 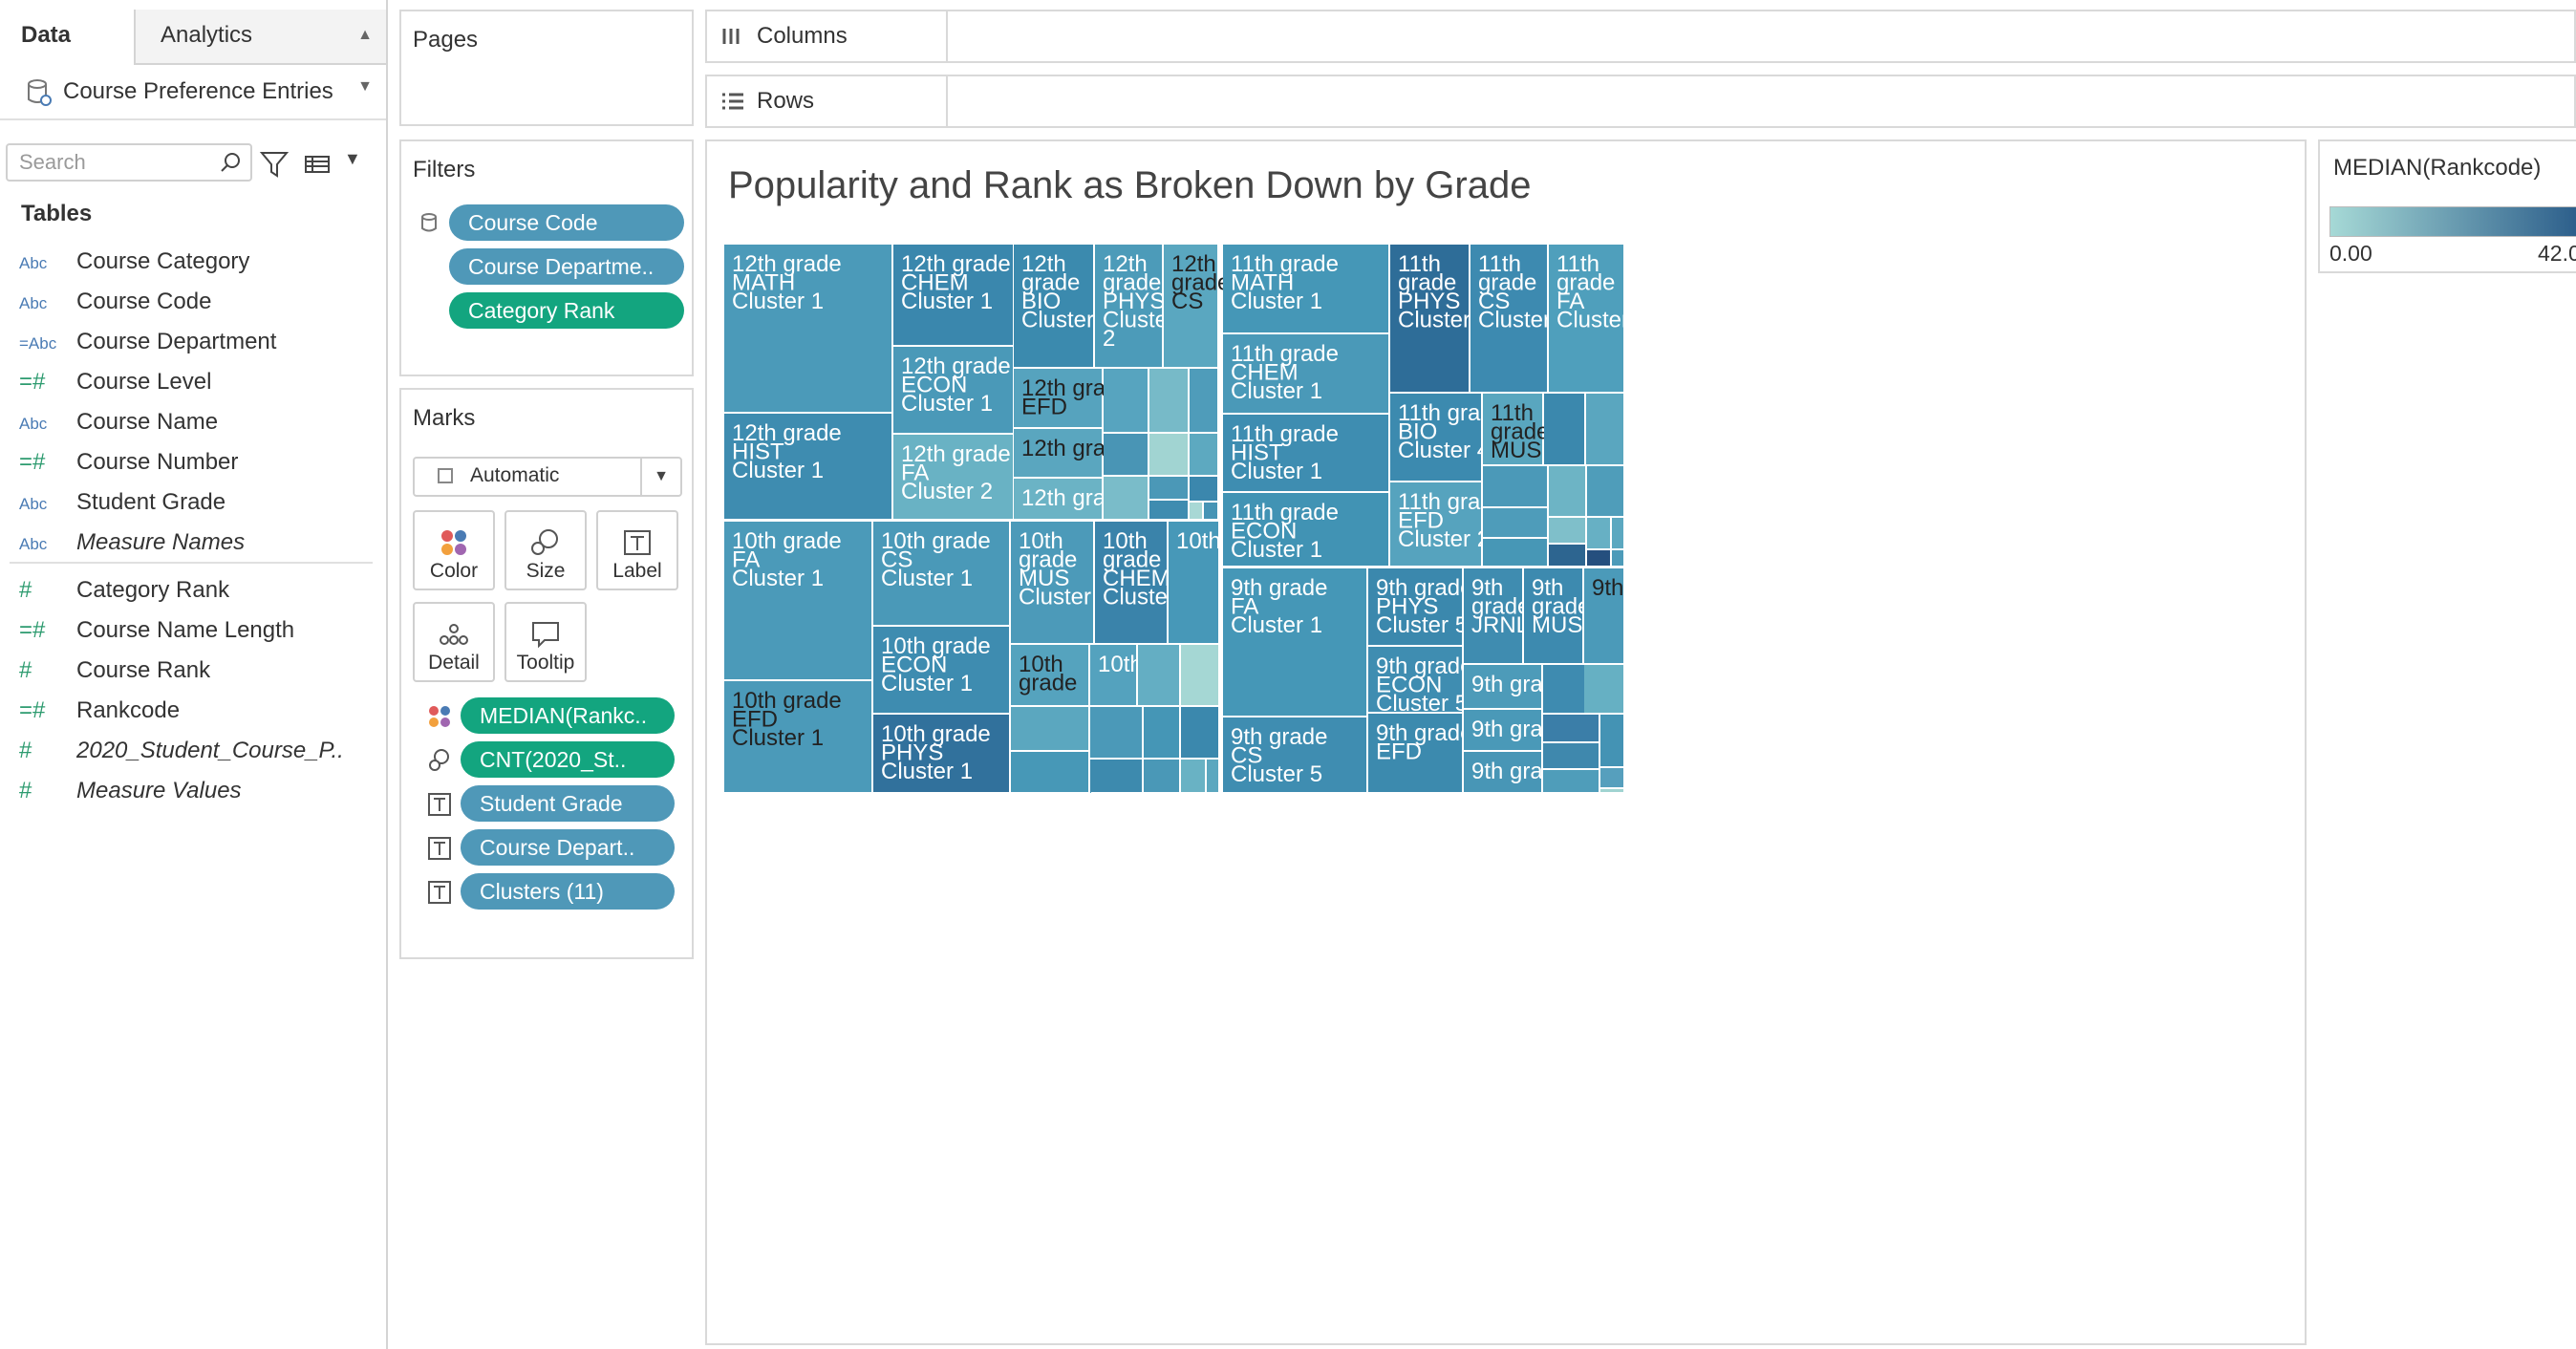 What do you see at coordinates (660, 477) in the screenshot?
I see `chevron-down-icon: ▼` at bounding box center [660, 477].